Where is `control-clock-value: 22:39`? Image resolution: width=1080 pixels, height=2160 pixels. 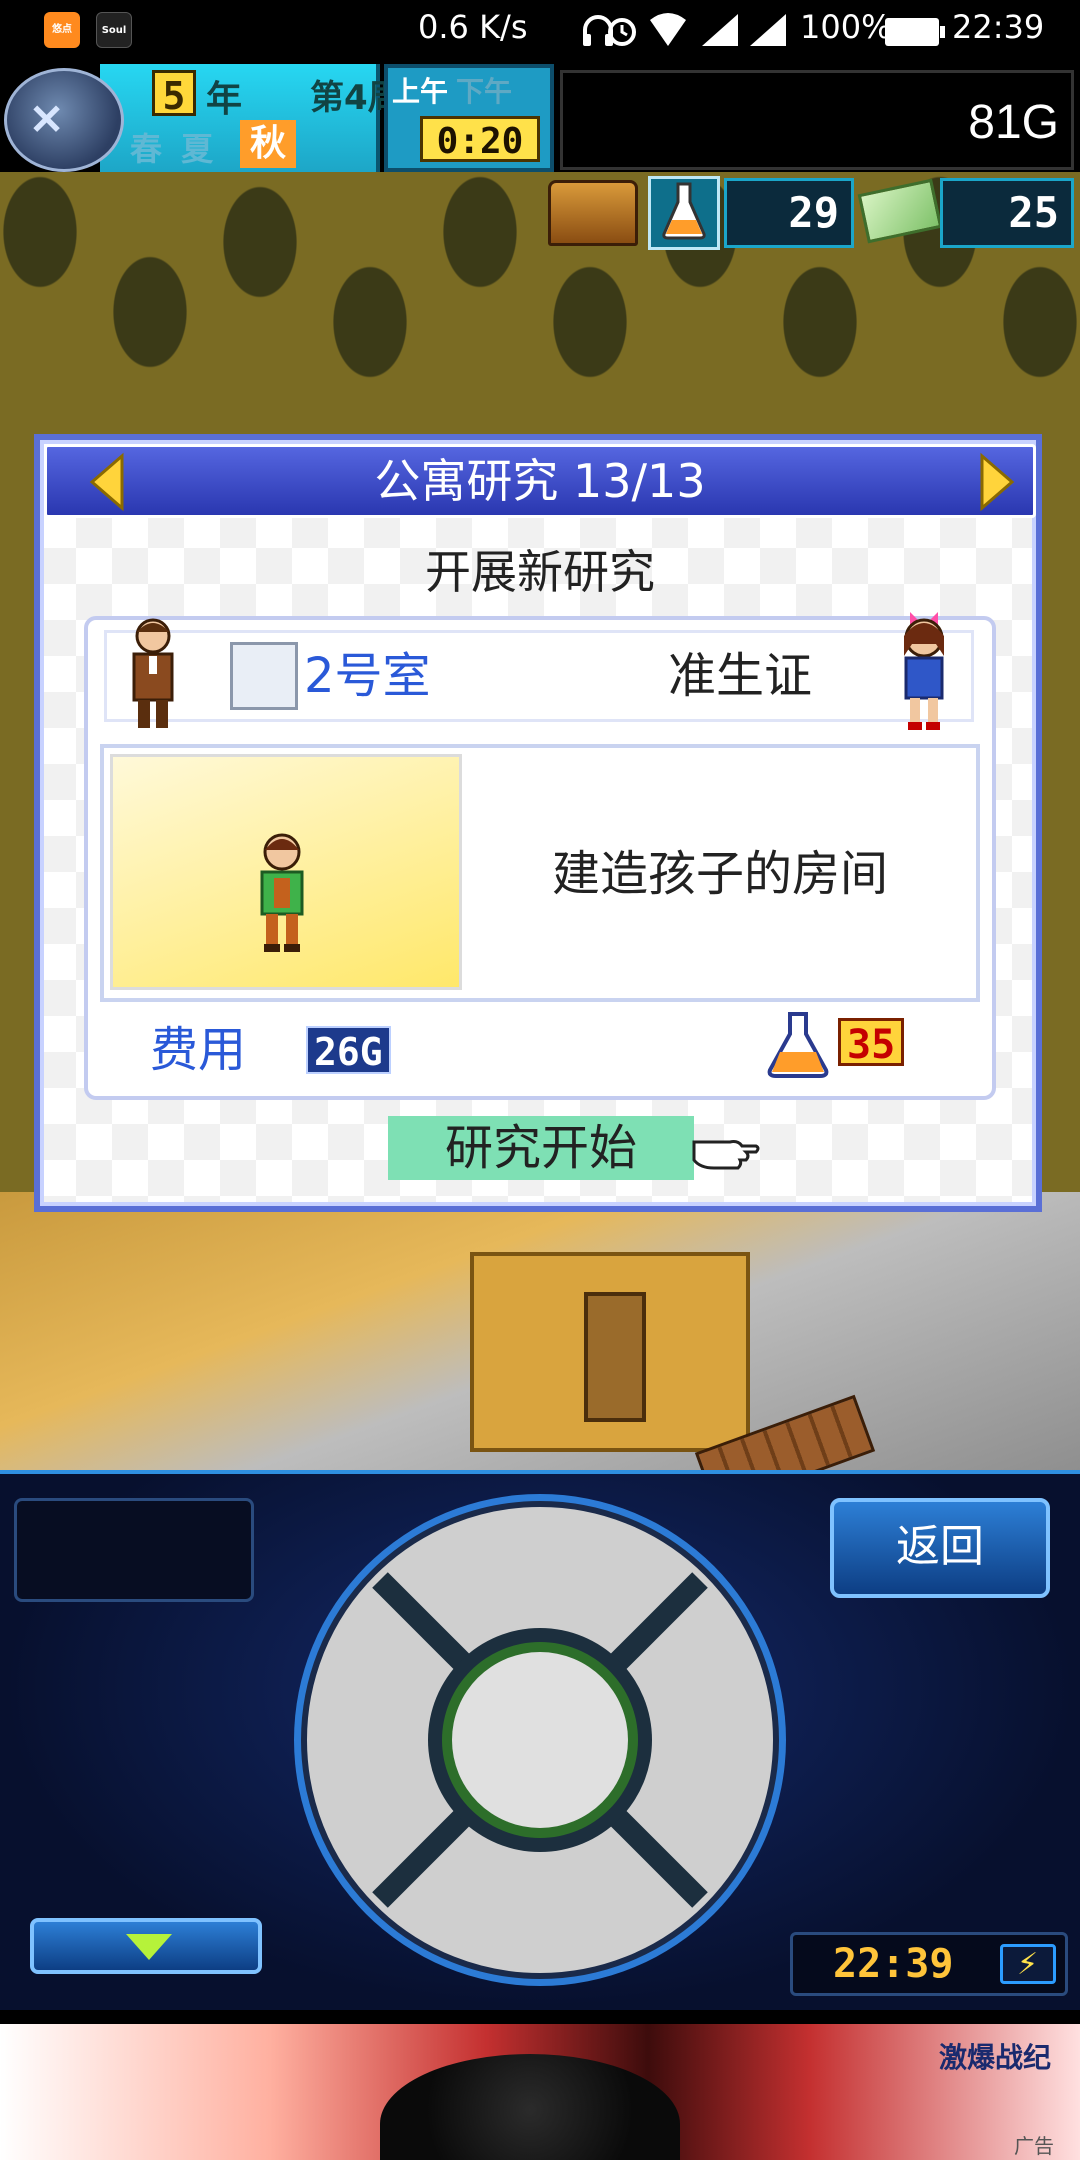 control-clock-value: 22:39 is located at coordinates (893, 1964).